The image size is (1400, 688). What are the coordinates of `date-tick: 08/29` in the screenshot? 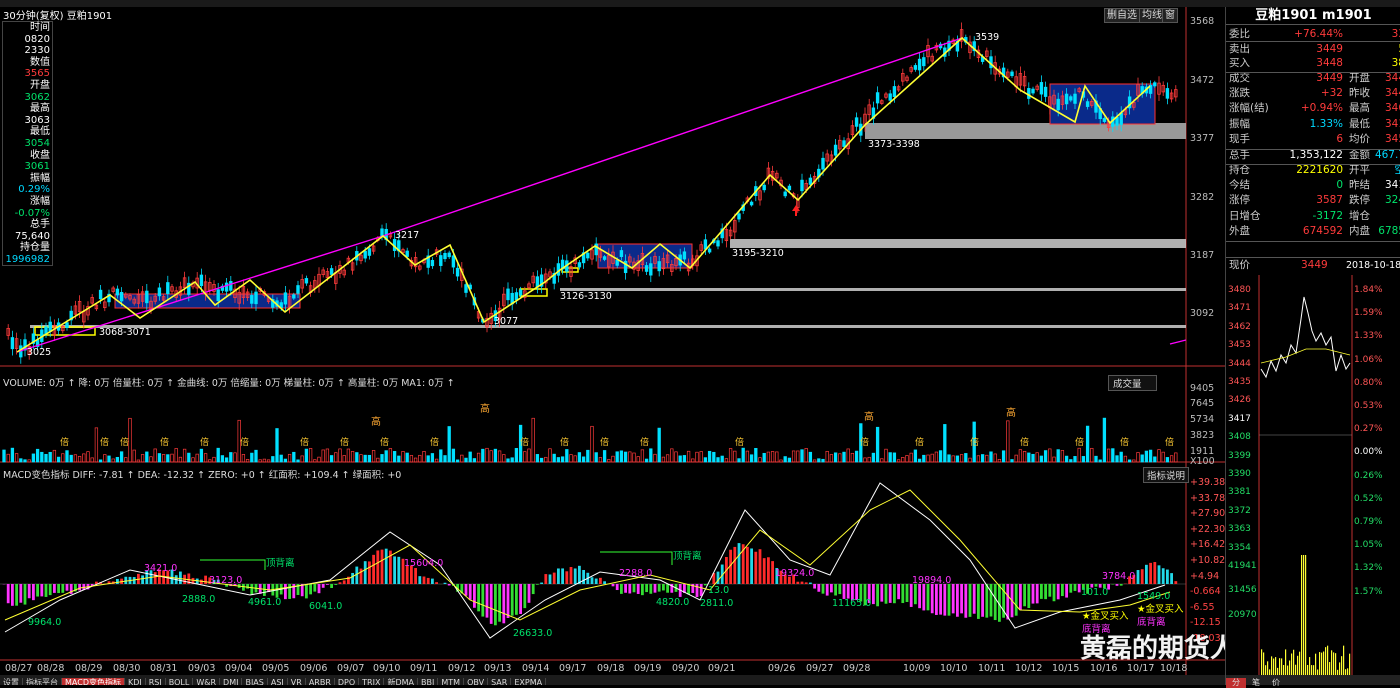 It's located at (88, 668).